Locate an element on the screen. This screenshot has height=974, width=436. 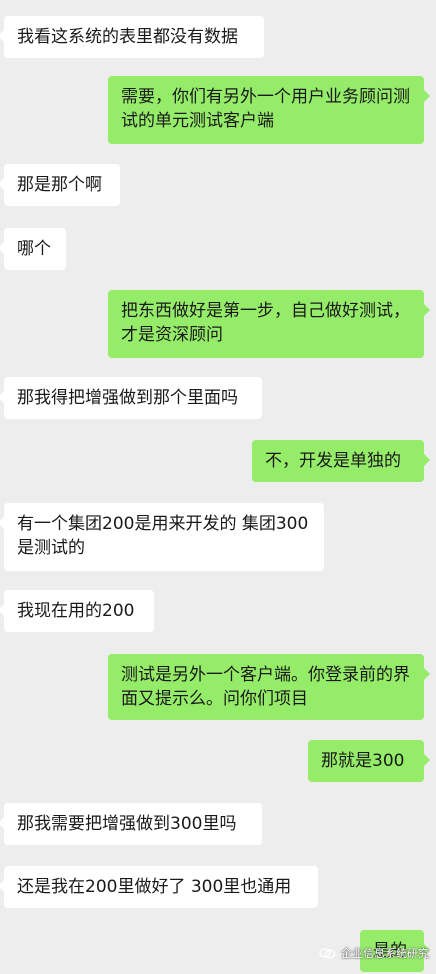
message-bubble: 哪个 is located at coordinates (33, 249).